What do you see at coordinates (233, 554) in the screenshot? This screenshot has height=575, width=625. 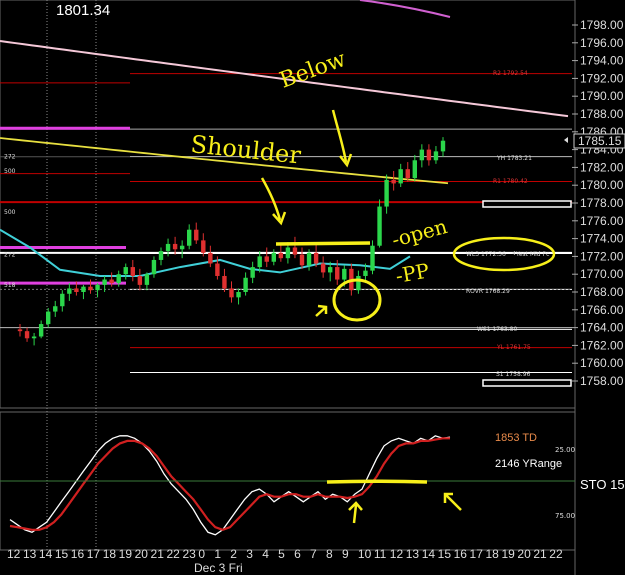 I see `x-tick-label: 2` at bounding box center [233, 554].